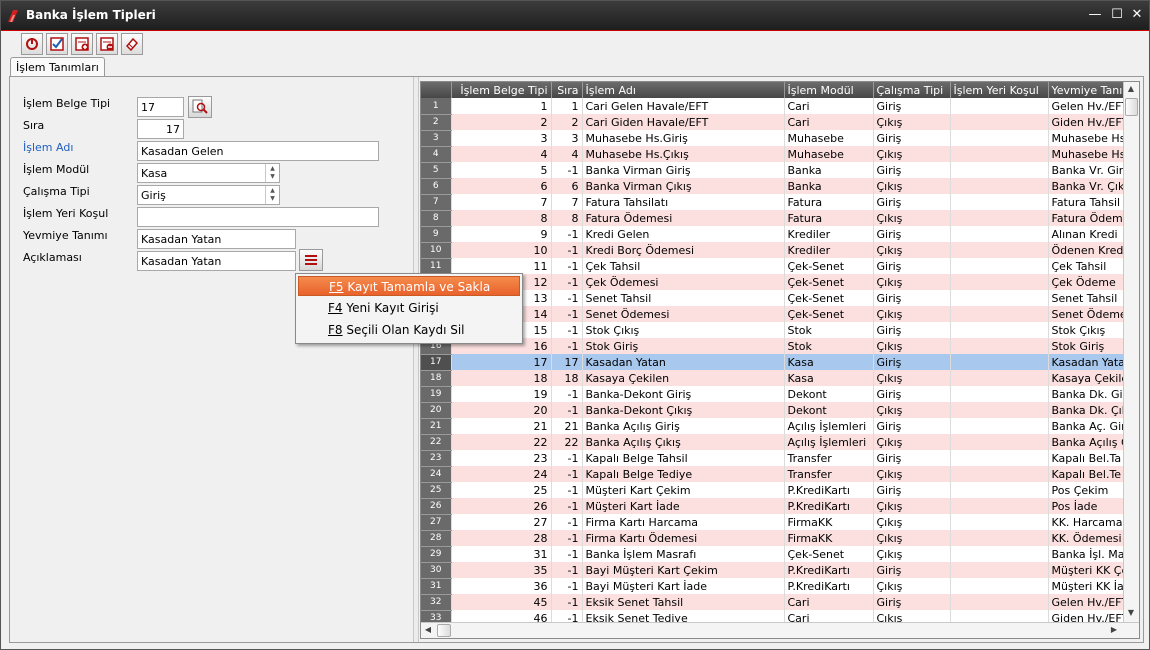  What do you see at coordinates (32, 44) in the screenshot?
I see `power-icon` at bounding box center [32, 44].